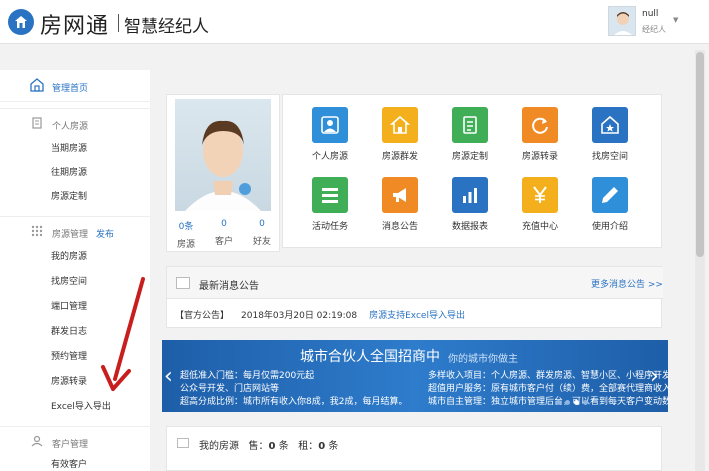  I want to click on sidebar-item-listing-custom: 房源定制, so click(69, 195).